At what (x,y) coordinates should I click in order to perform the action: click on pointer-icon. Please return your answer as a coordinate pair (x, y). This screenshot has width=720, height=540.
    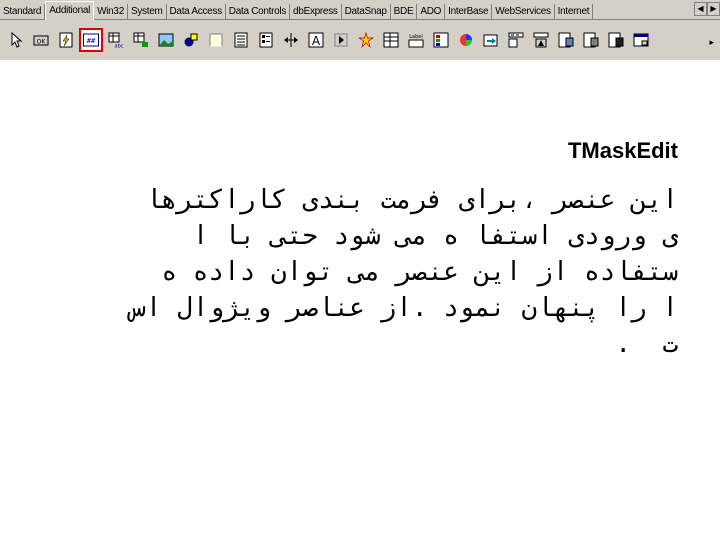
    Looking at the image, I should click on (17, 40).